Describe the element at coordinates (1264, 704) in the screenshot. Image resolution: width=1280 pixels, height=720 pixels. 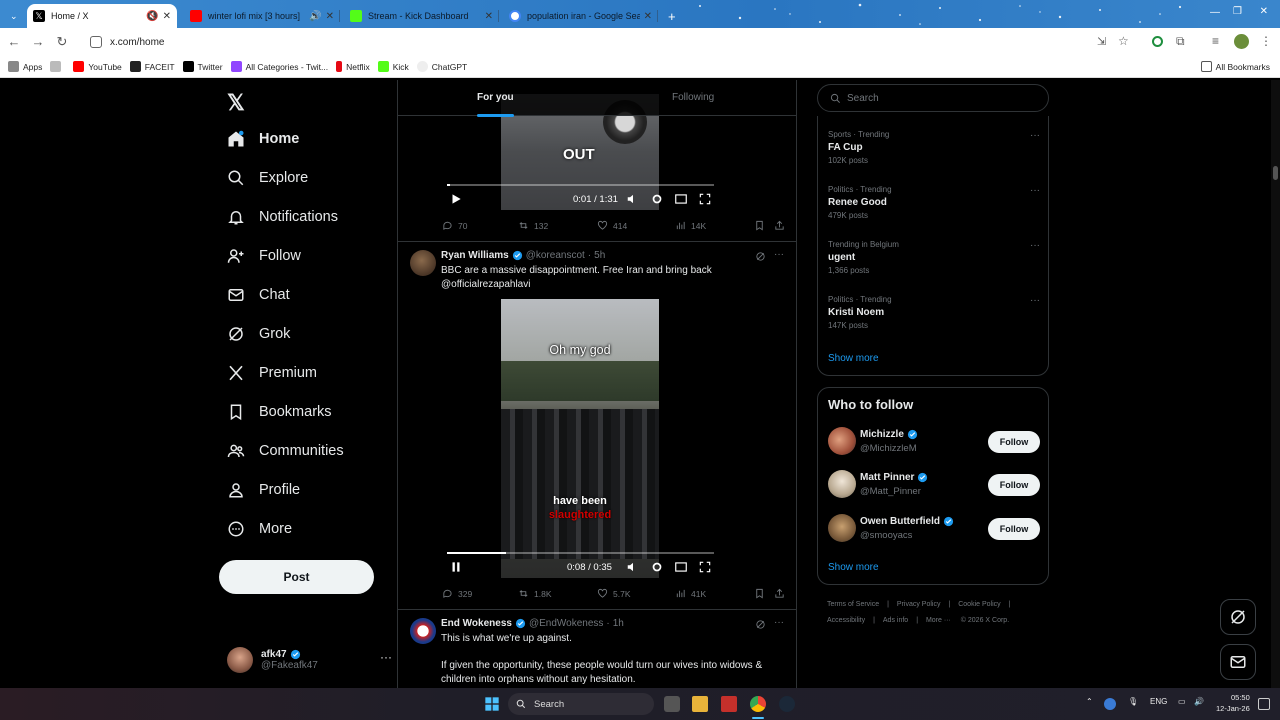
I see `notification-center-icon` at that location.